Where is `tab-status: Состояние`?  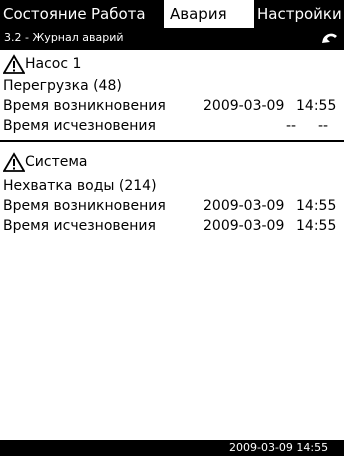 tab-status: Состояние is located at coordinates (45, 14).